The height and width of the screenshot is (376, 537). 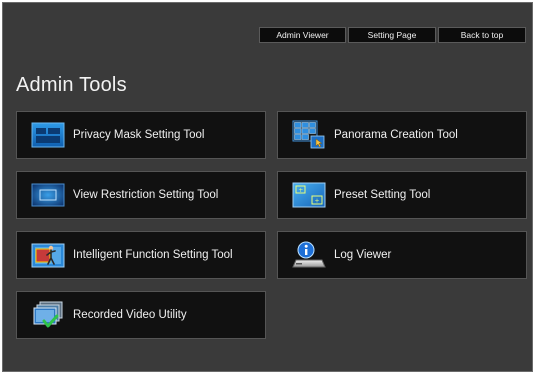 I want to click on panorama-grid-icon, so click(x=308, y=134).